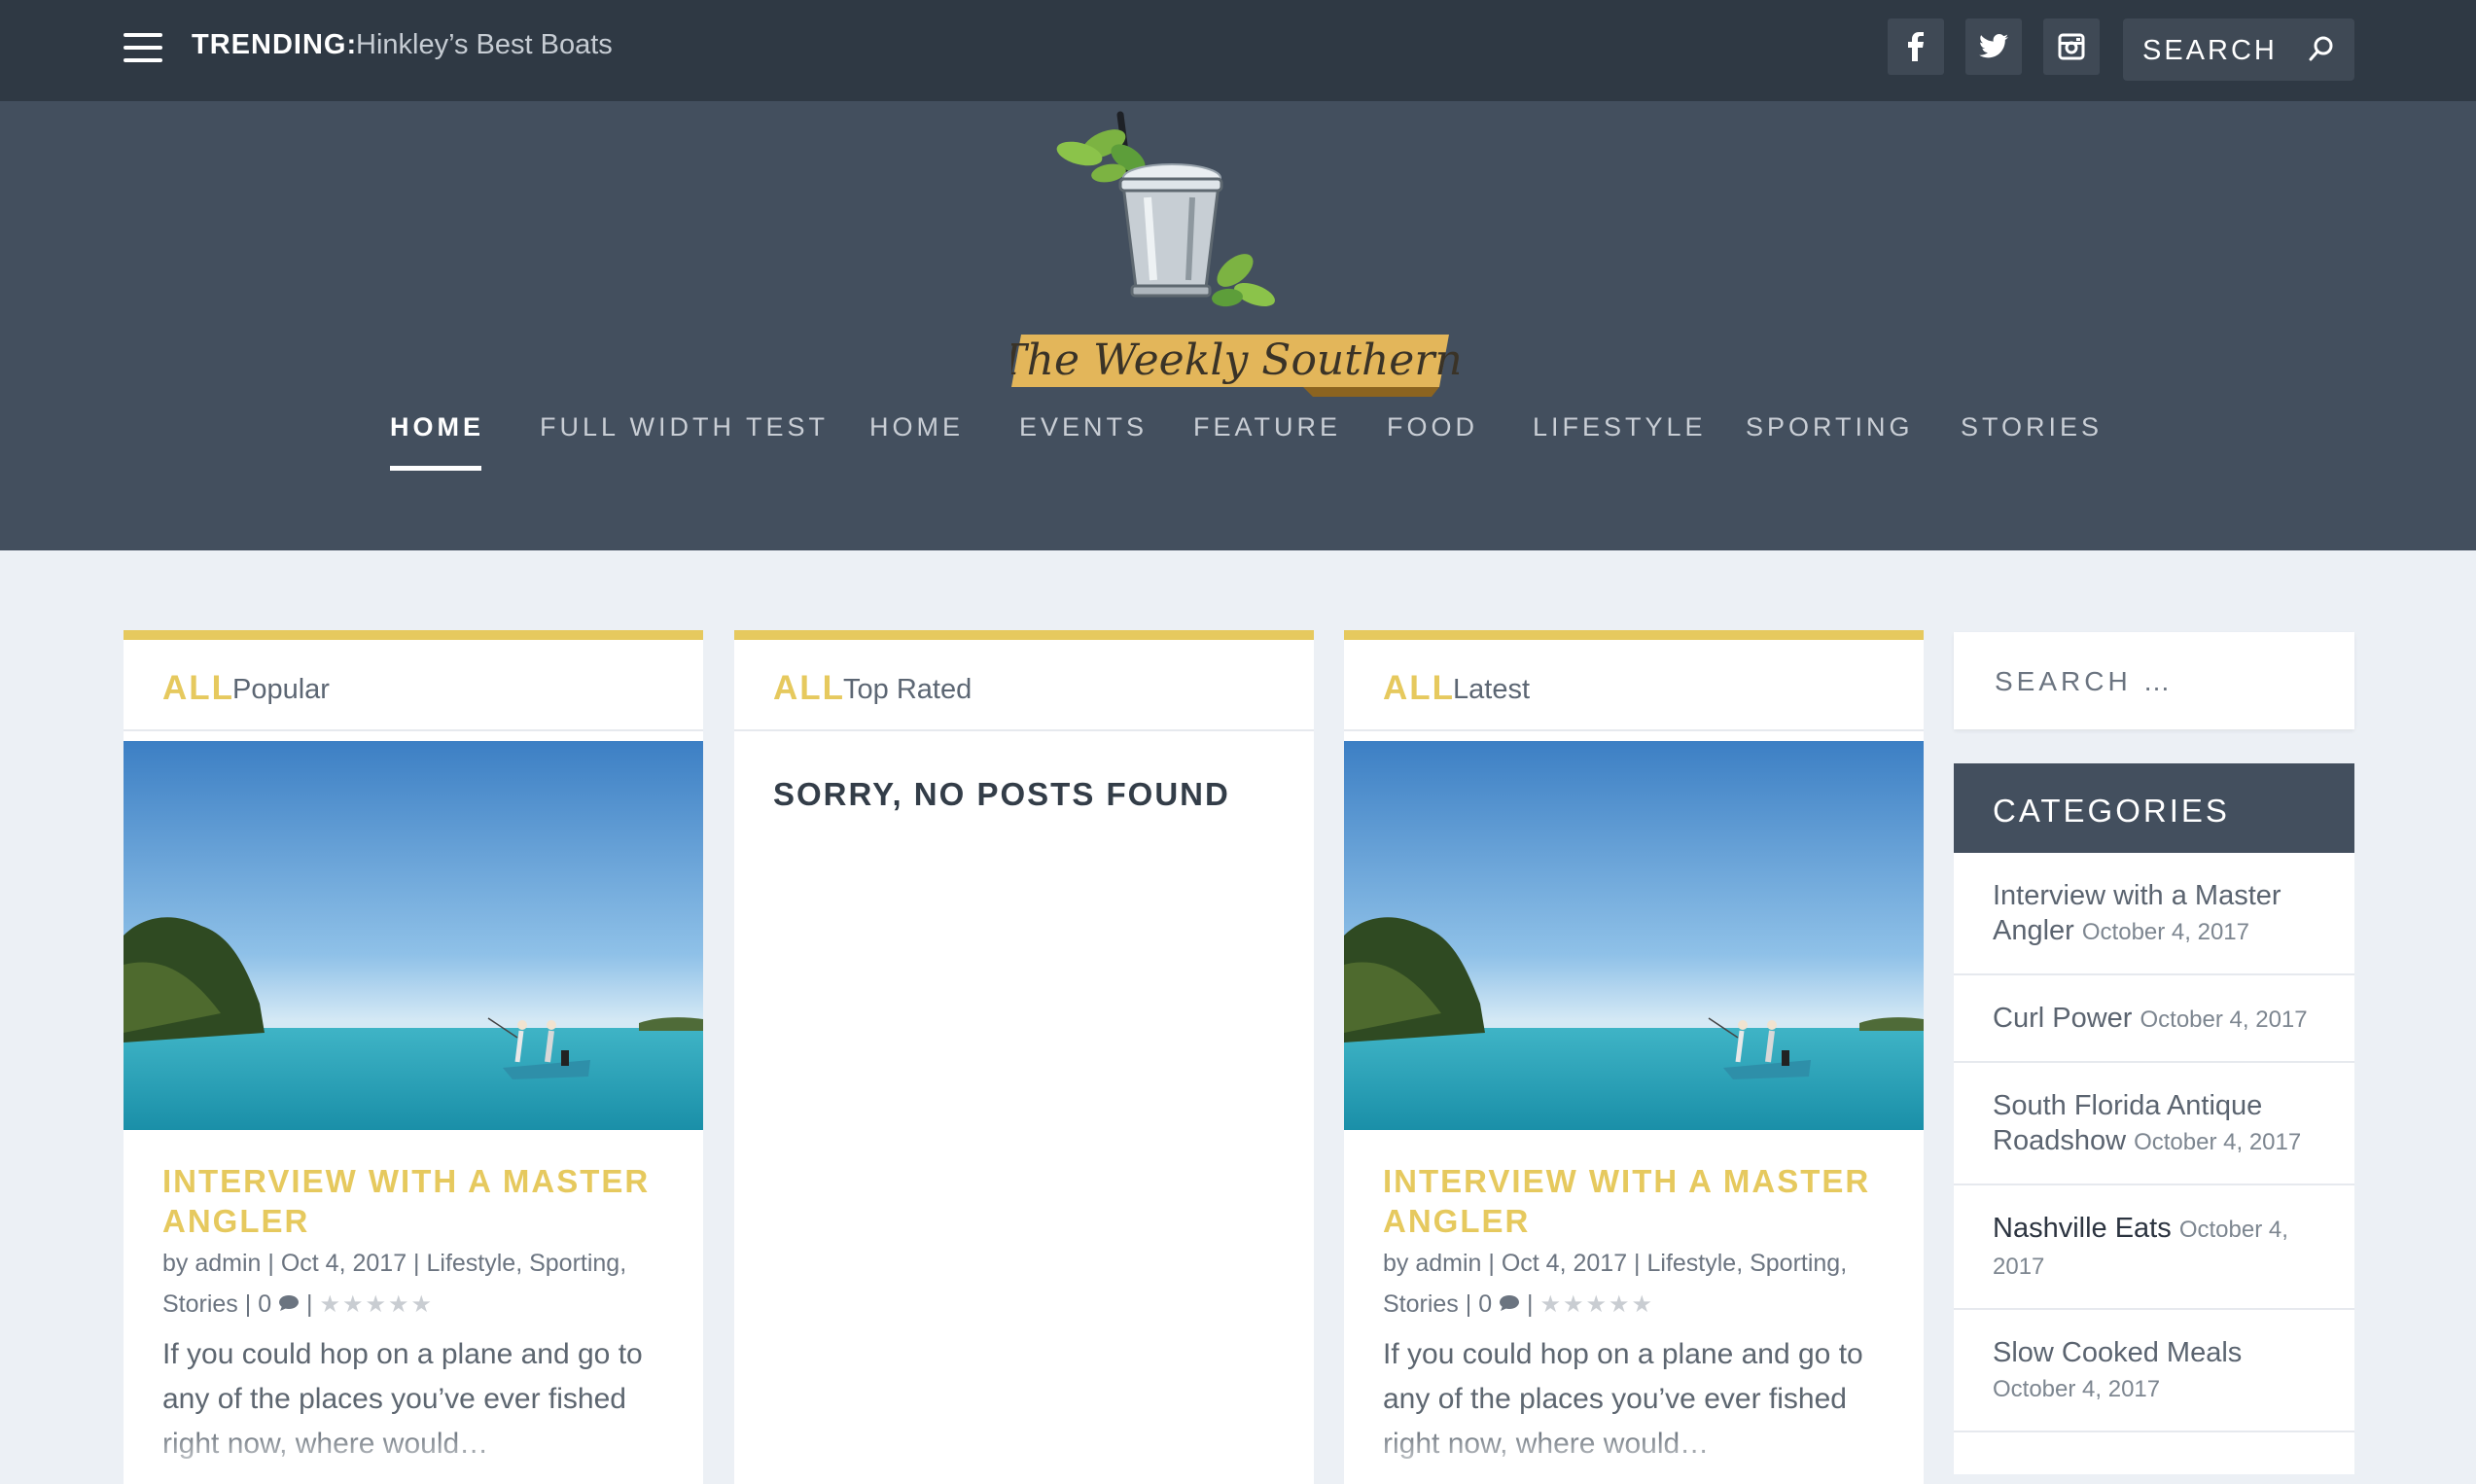 Image resolution: width=2476 pixels, height=1484 pixels. I want to click on list-item: Curl Power October 4, 2017, so click(2154, 1019).